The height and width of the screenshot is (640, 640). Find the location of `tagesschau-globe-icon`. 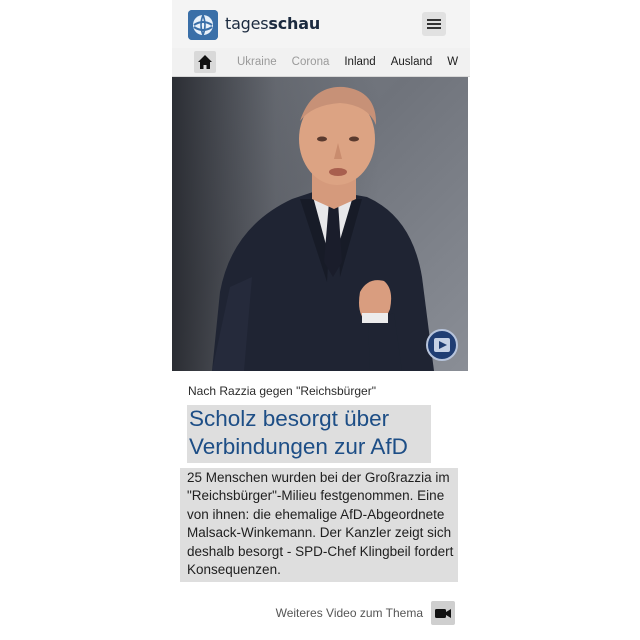

tagesschau-globe-icon is located at coordinates (203, 25).